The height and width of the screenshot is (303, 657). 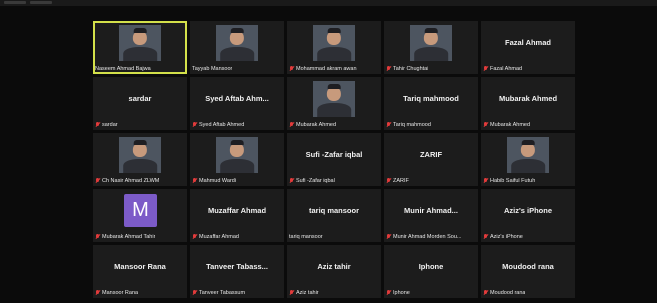 What do you see at coordinates (431, 47) in the screenshot?
I see `participant-tile: Tahir Chughtai` at bounding box center [431, 47].